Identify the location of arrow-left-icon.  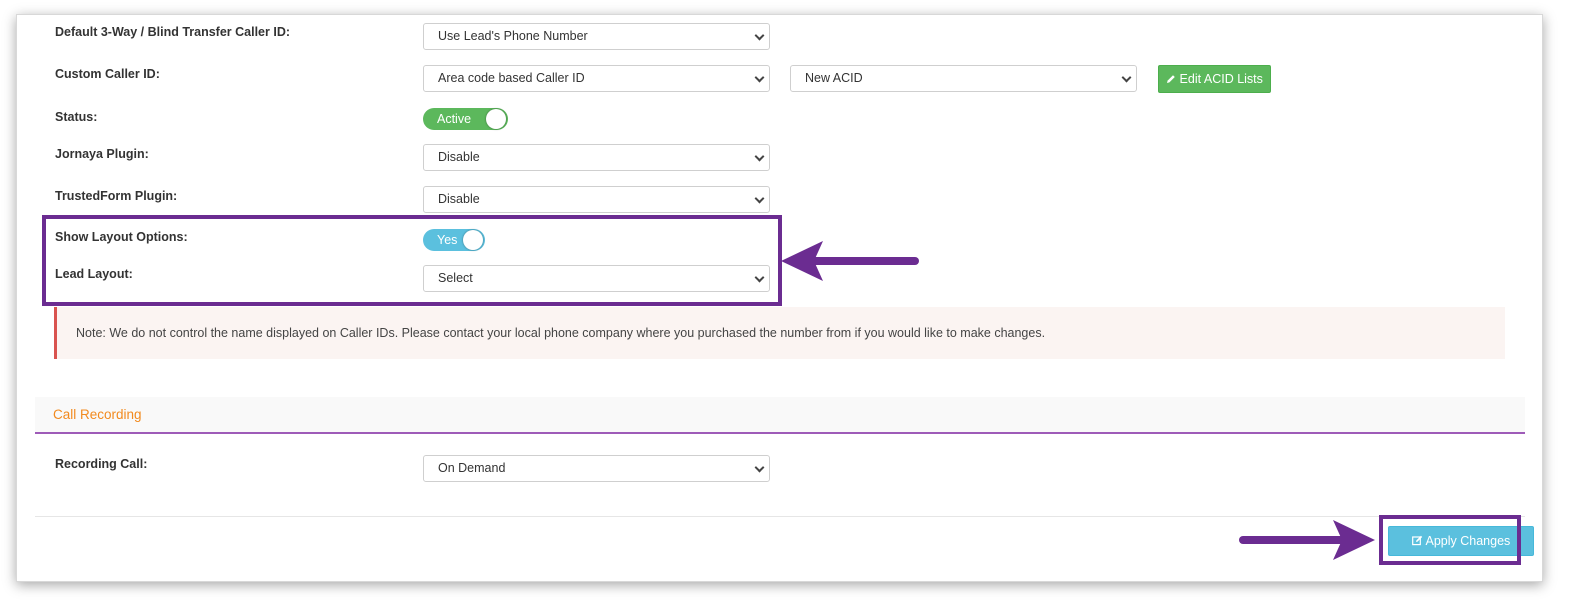
(850, 261).